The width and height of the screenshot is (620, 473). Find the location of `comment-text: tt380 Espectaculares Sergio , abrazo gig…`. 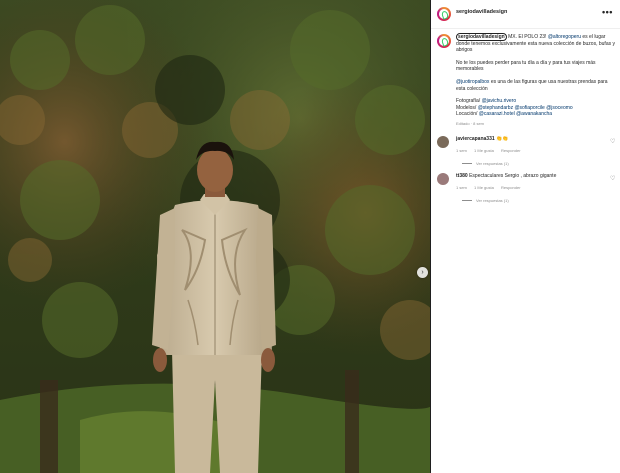

comment-text: tt380 Espectaculares Sergio , abrazo gig… is located at coordinates (531, 176).